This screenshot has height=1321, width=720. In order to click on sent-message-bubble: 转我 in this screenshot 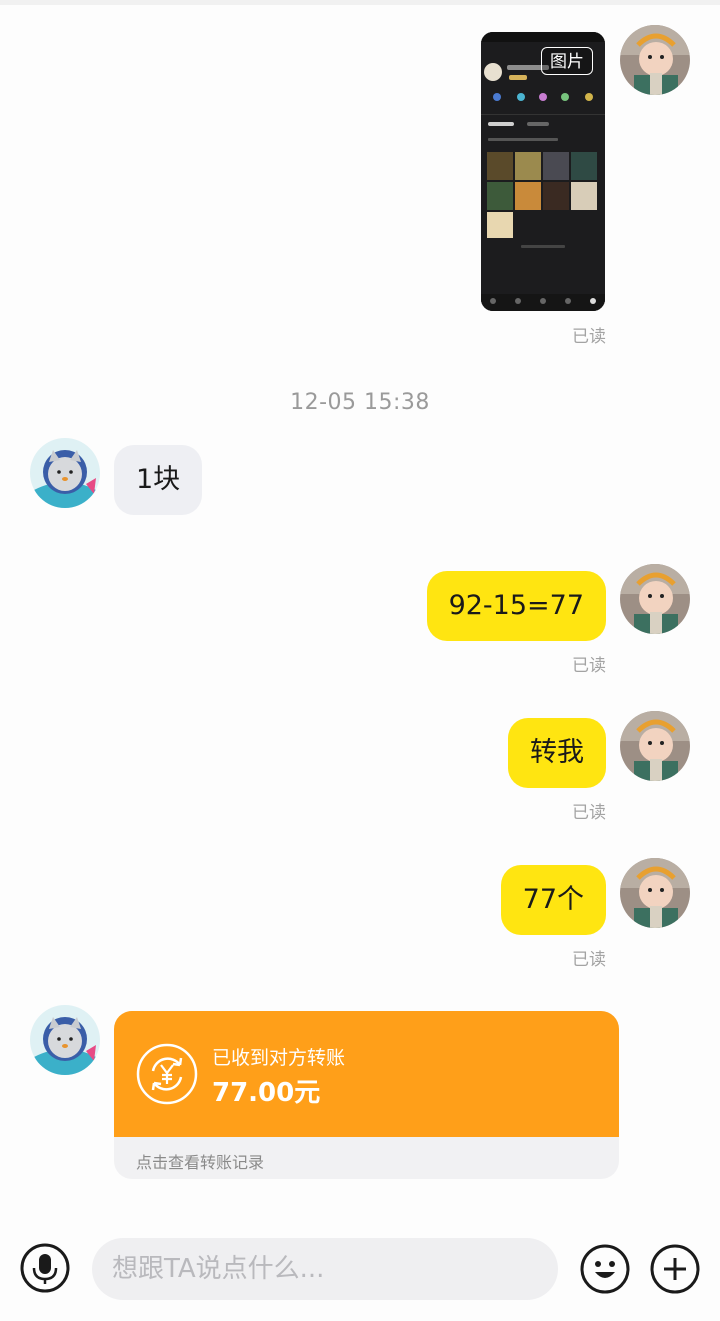, I will do `click(557, 753)`.